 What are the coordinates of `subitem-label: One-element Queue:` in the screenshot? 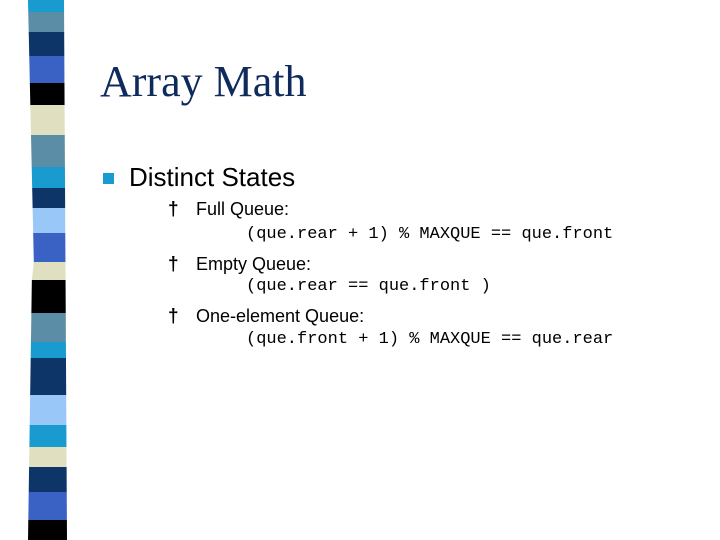 It's located at (280, 316).